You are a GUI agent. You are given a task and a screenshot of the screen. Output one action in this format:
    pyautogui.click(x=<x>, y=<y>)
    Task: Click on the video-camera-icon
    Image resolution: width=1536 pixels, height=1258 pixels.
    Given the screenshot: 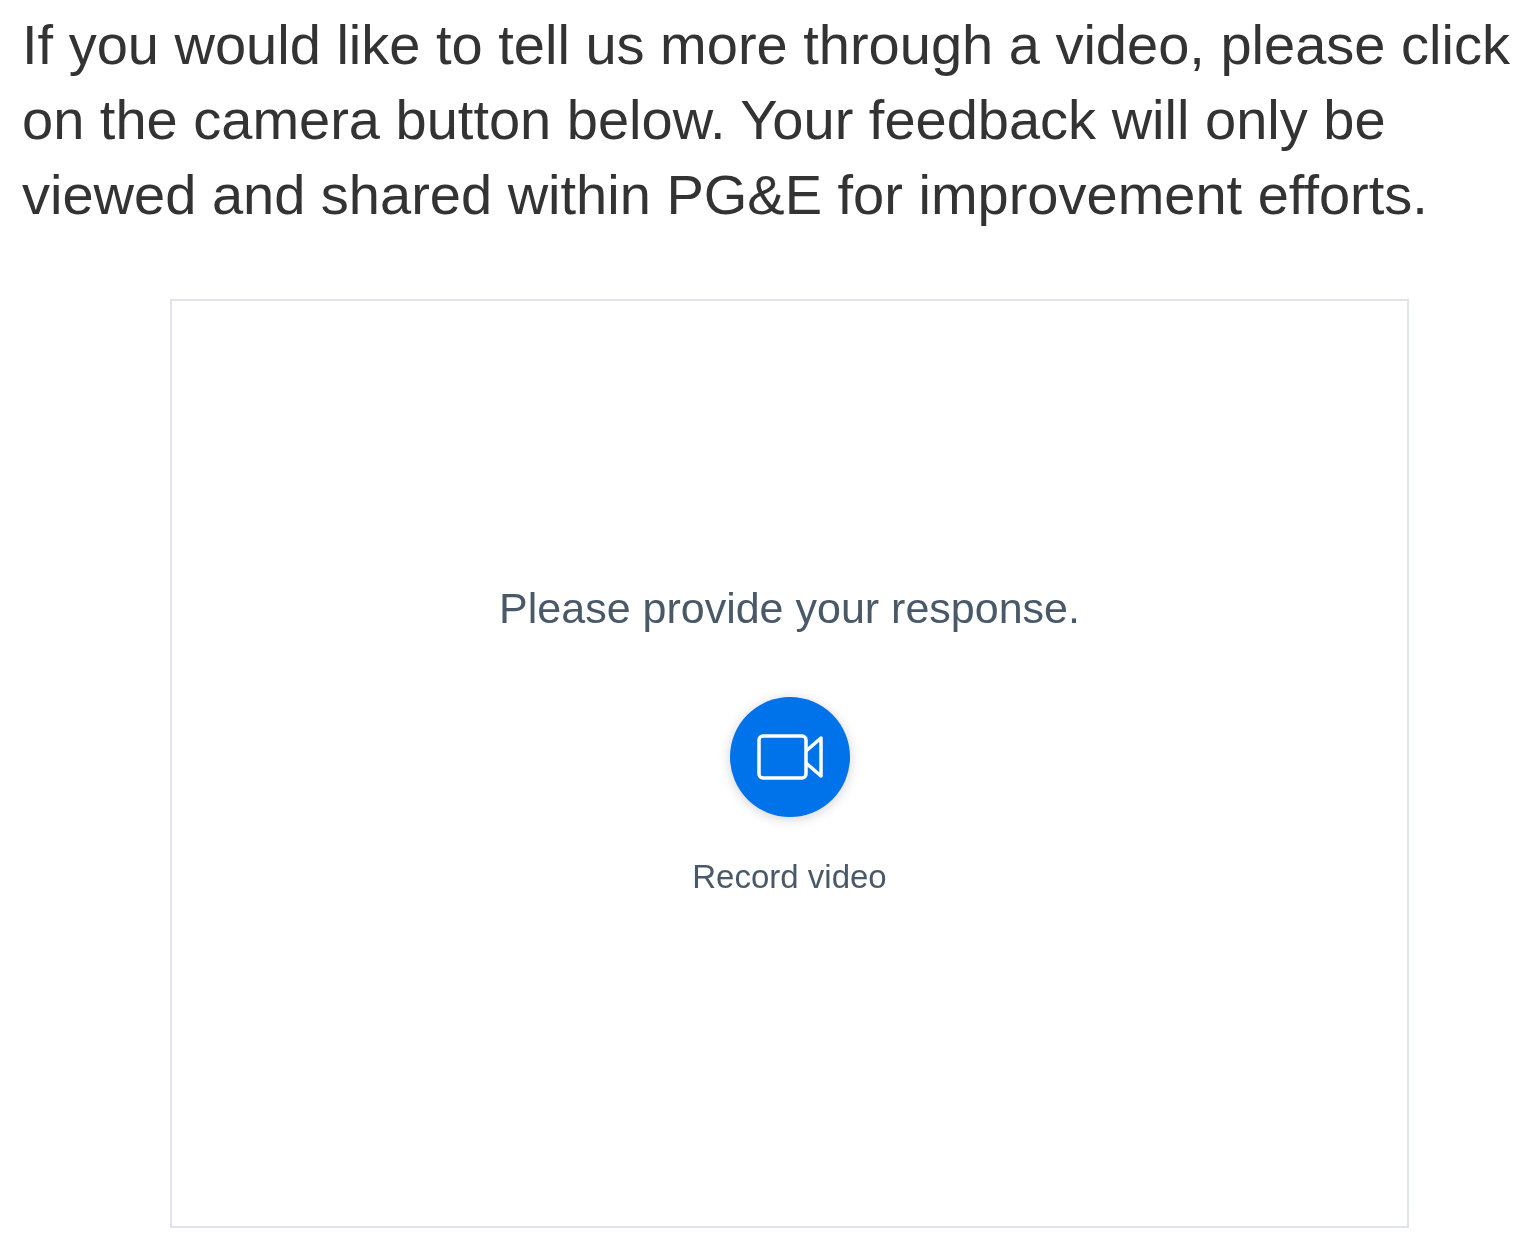 What is the action you would take?
    pyautogui.click(x=789, y=757)
    